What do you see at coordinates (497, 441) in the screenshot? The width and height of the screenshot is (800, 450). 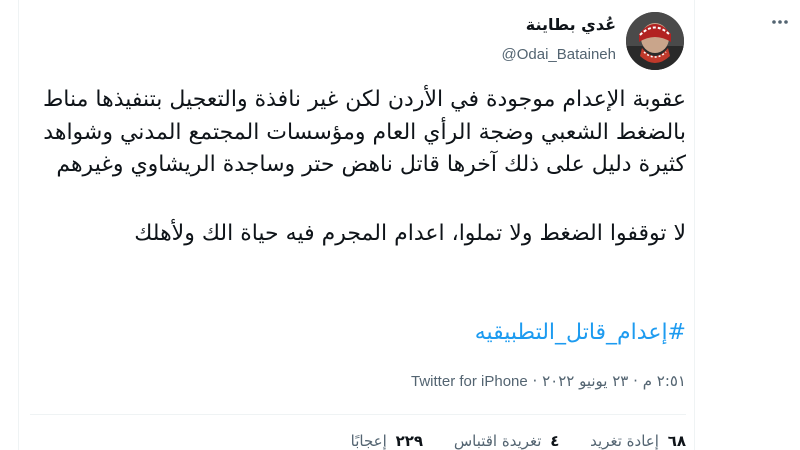 I see `quotes-label: تغريدة اقتباس` at bounding box center [497, 441].